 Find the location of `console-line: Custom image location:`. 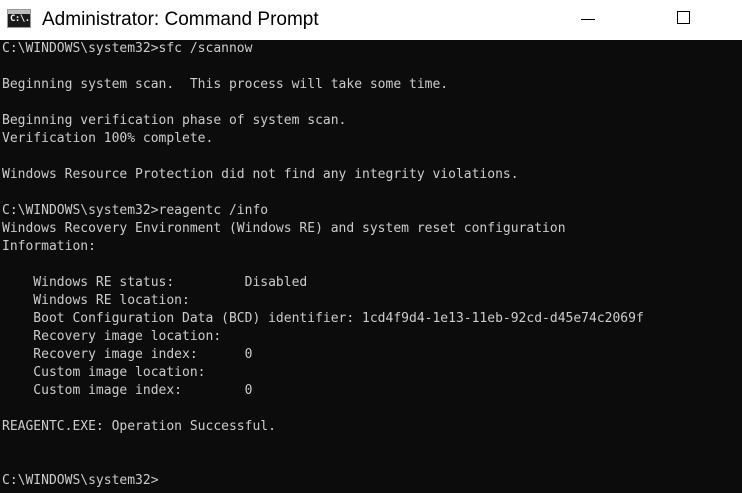

console-line: Custom image location: is located at coordinates (104, 372).